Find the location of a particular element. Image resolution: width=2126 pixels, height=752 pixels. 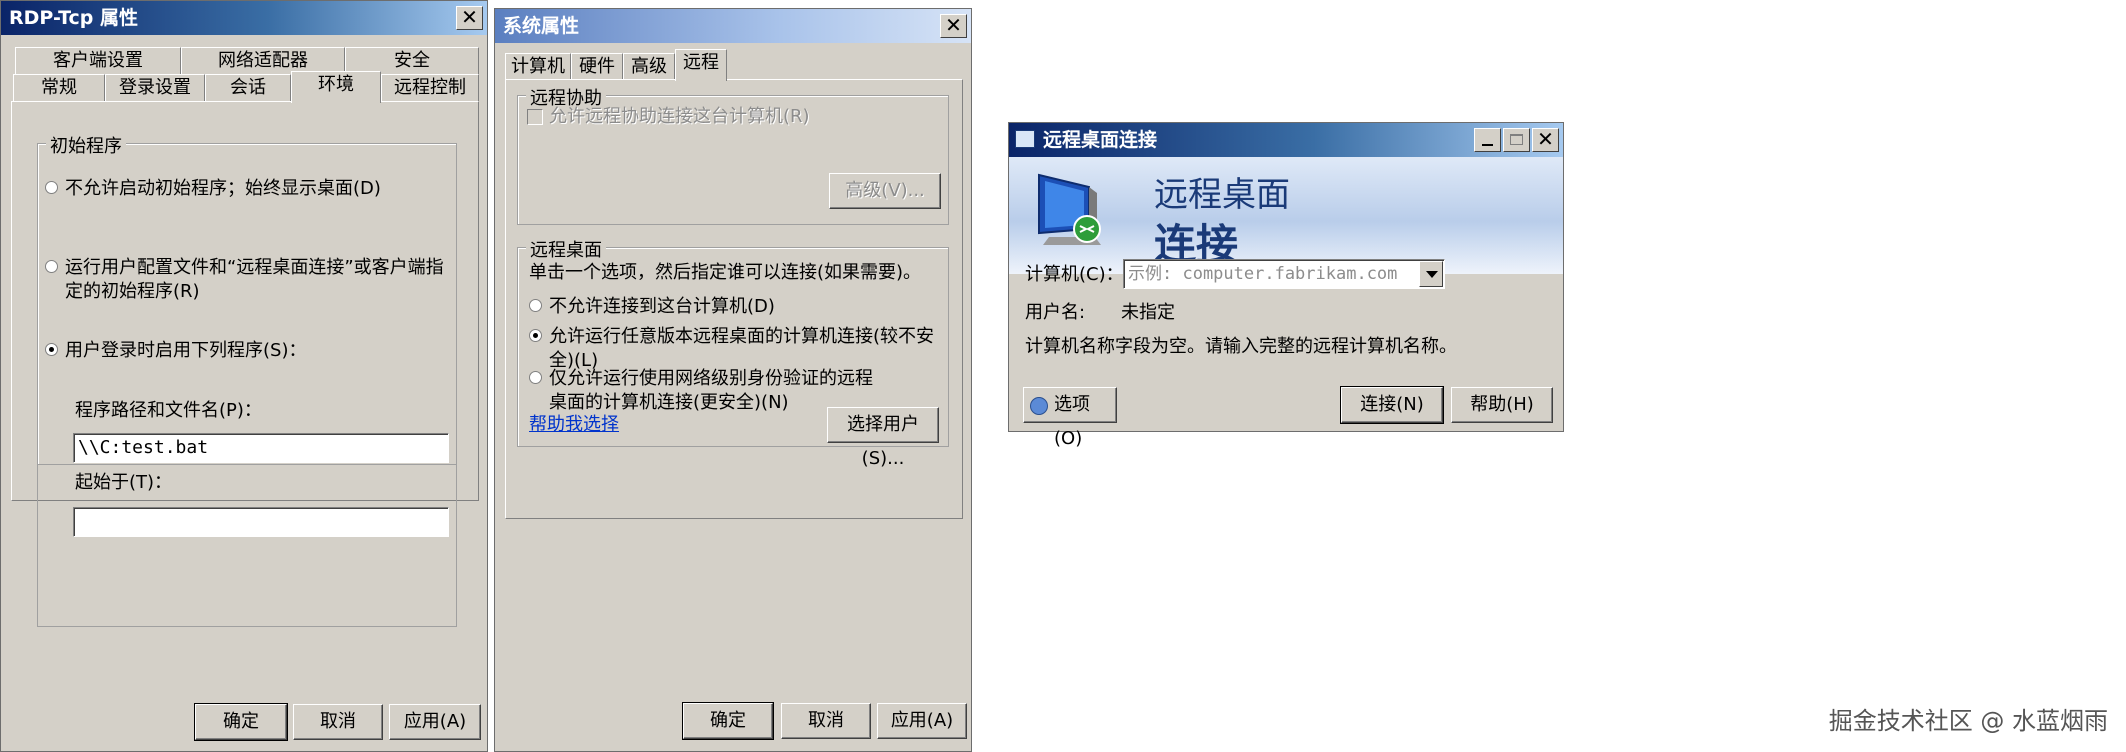

group-label: 初始程序 is located at coordinates (86, 145).